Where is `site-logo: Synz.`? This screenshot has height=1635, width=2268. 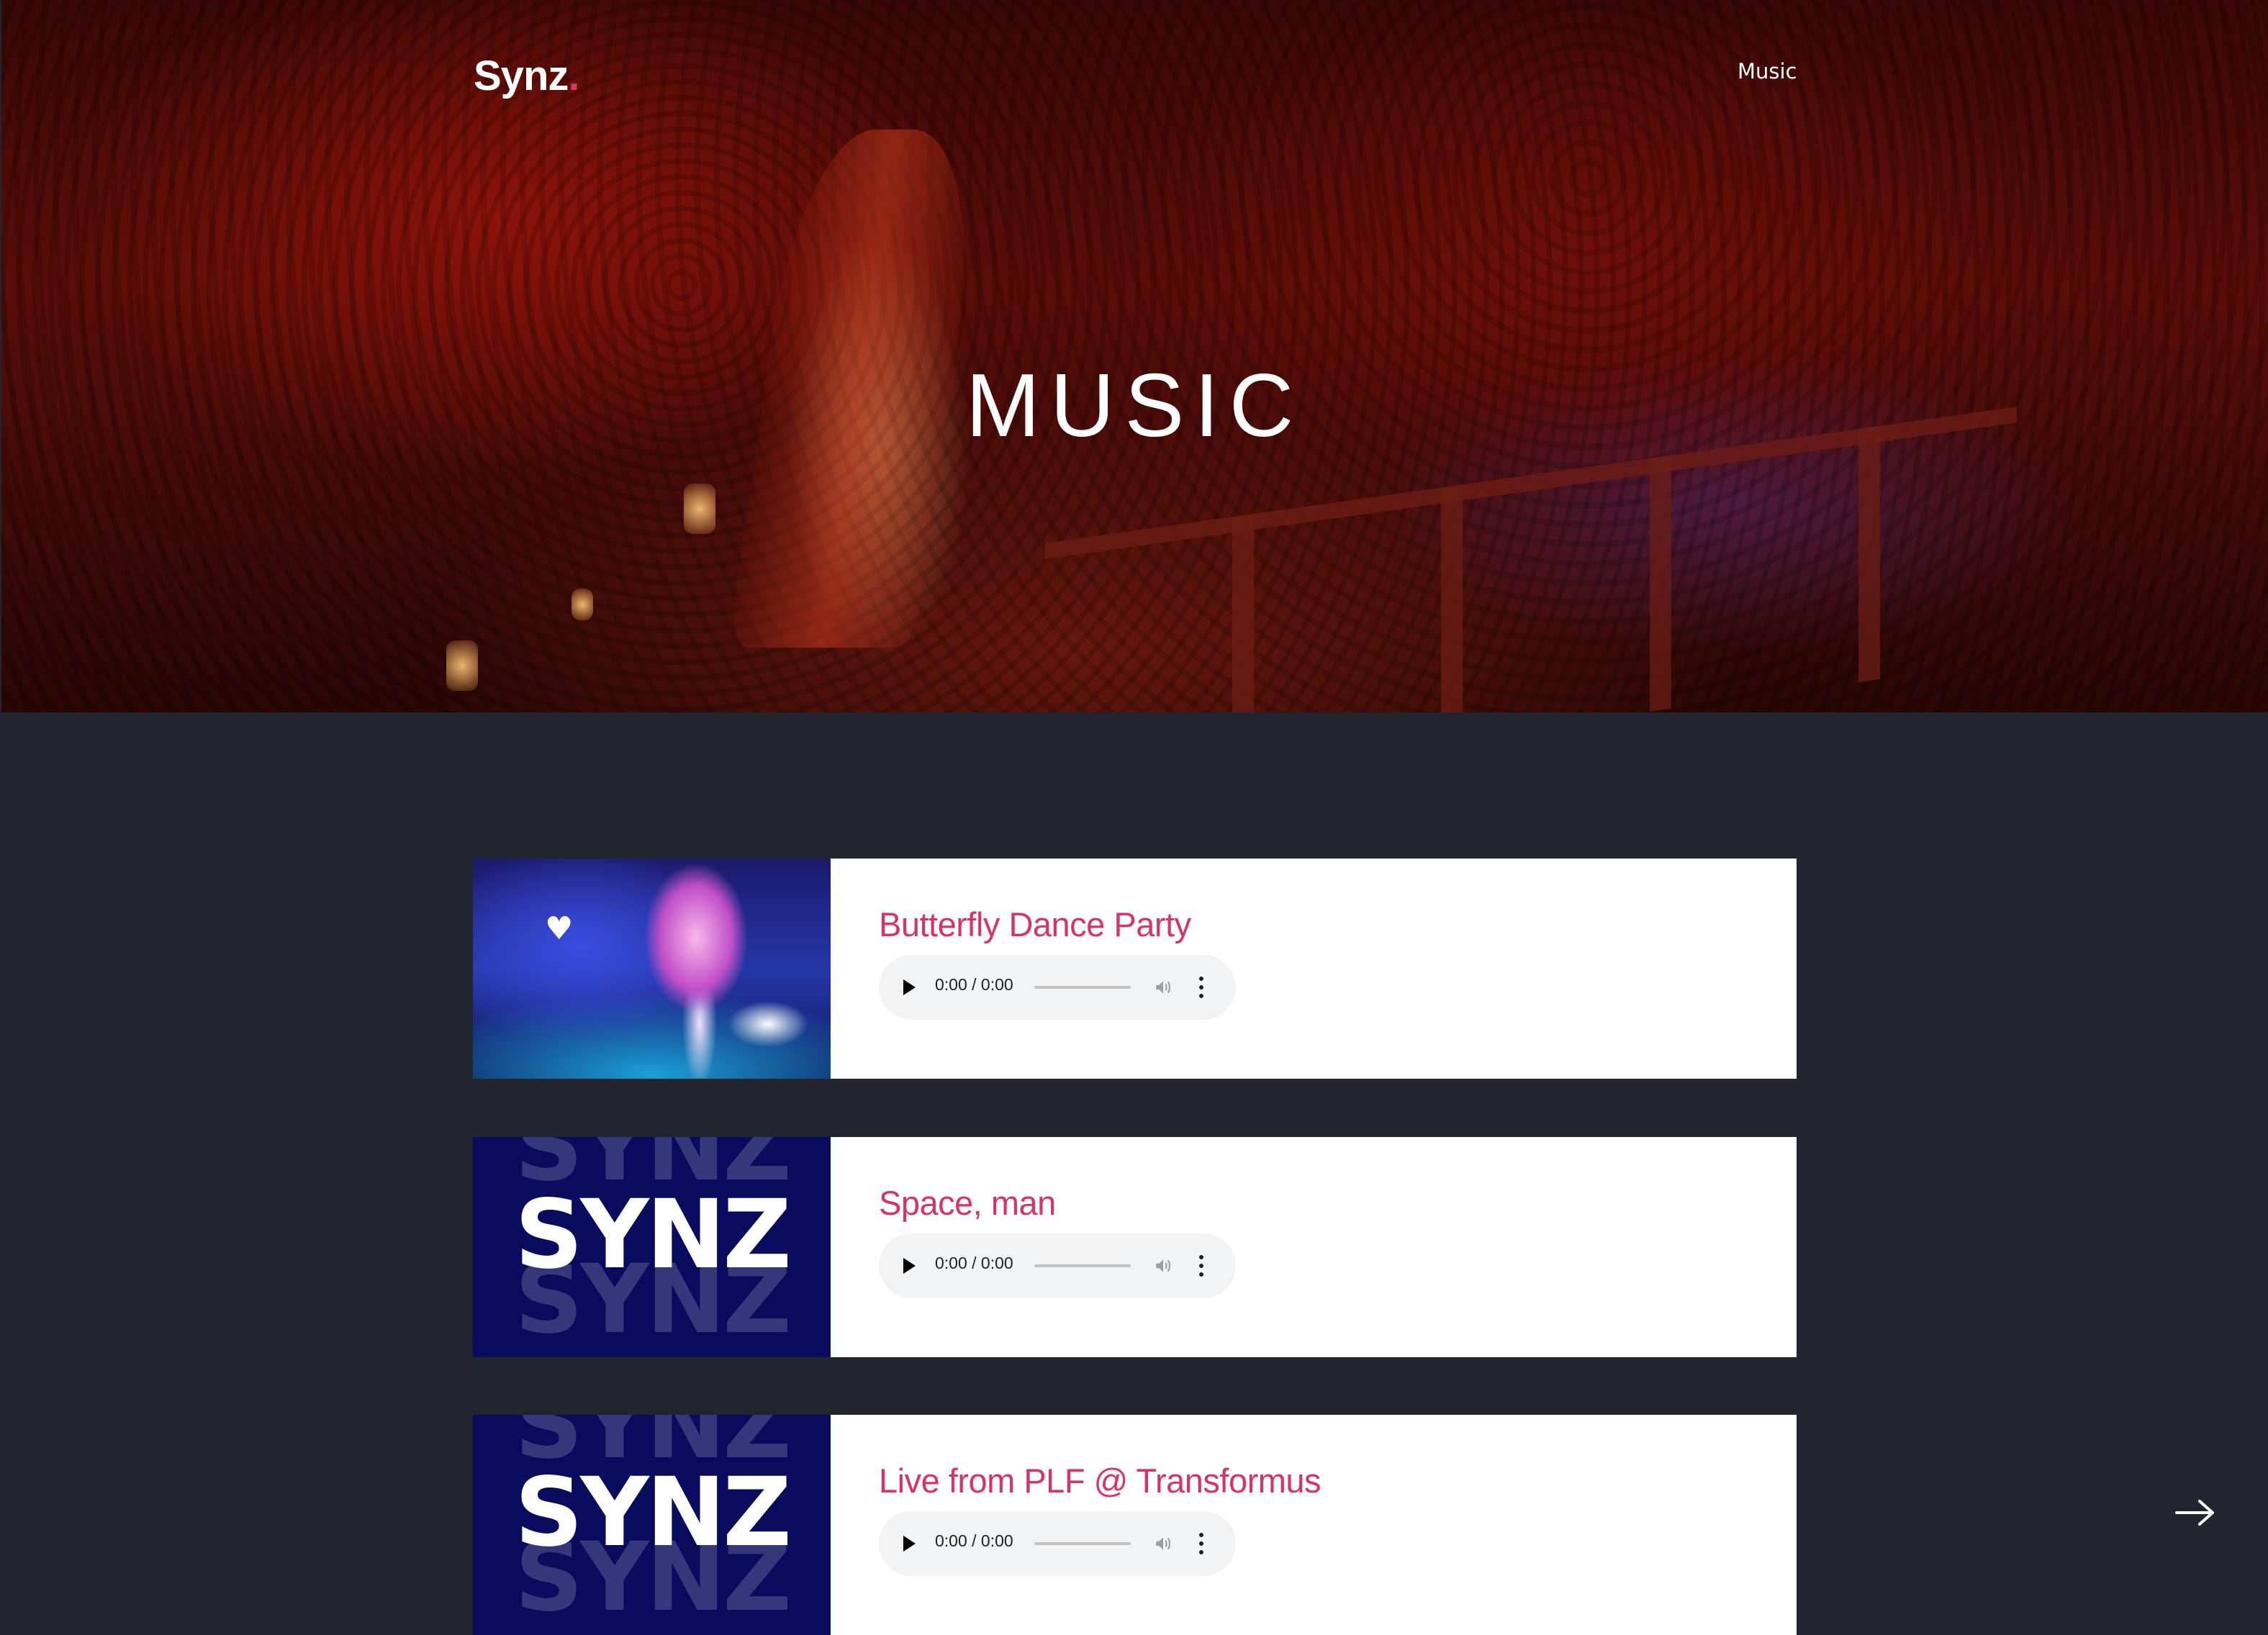 site-logo: Synz. is located at coordinates (527, 76).